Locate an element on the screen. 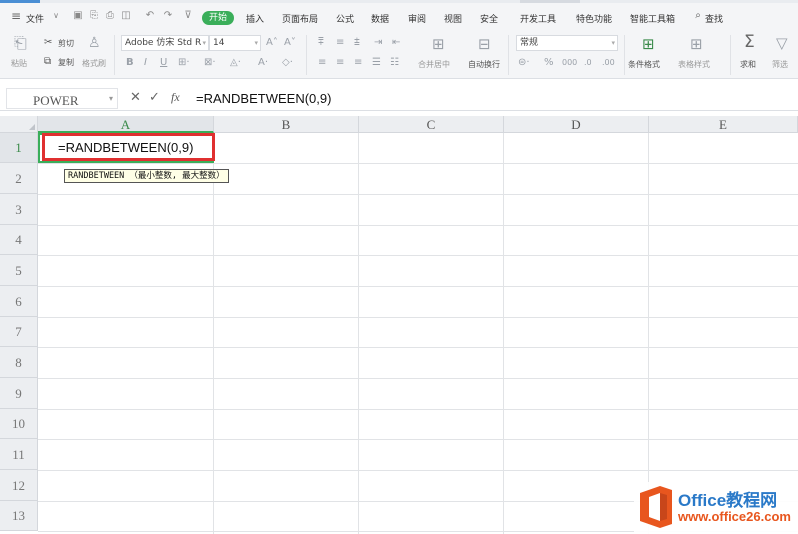  align-middle-icon: ≡ is located at coordinates (340, 43).